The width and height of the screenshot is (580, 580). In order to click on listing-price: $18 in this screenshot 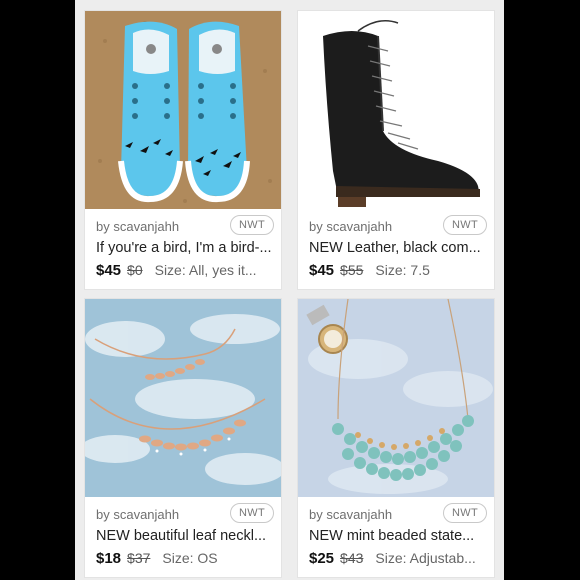, I will do `click(109, 558)`.